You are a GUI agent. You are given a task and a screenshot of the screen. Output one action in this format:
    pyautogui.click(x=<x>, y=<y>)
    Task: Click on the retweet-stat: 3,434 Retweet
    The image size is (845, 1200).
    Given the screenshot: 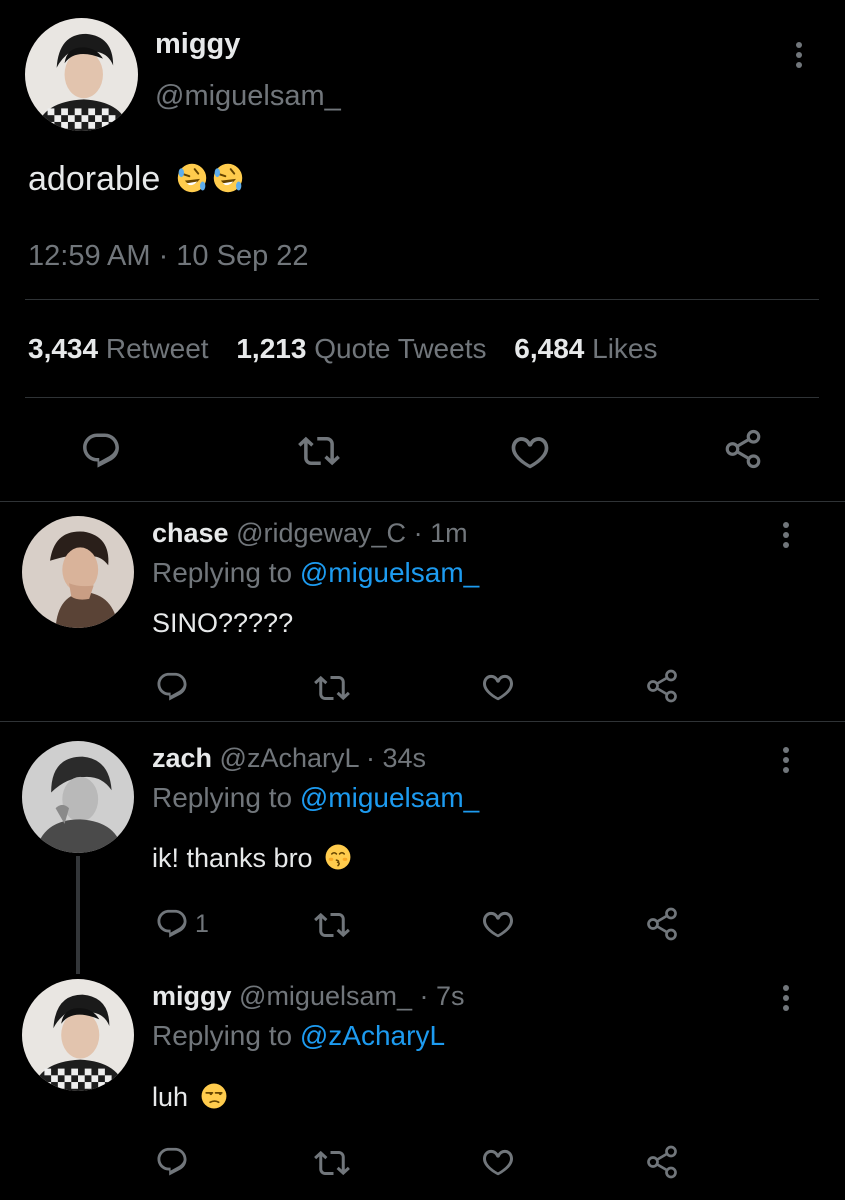 What is the action you would take?
    pyautogui.click(x=122, y=348)
    